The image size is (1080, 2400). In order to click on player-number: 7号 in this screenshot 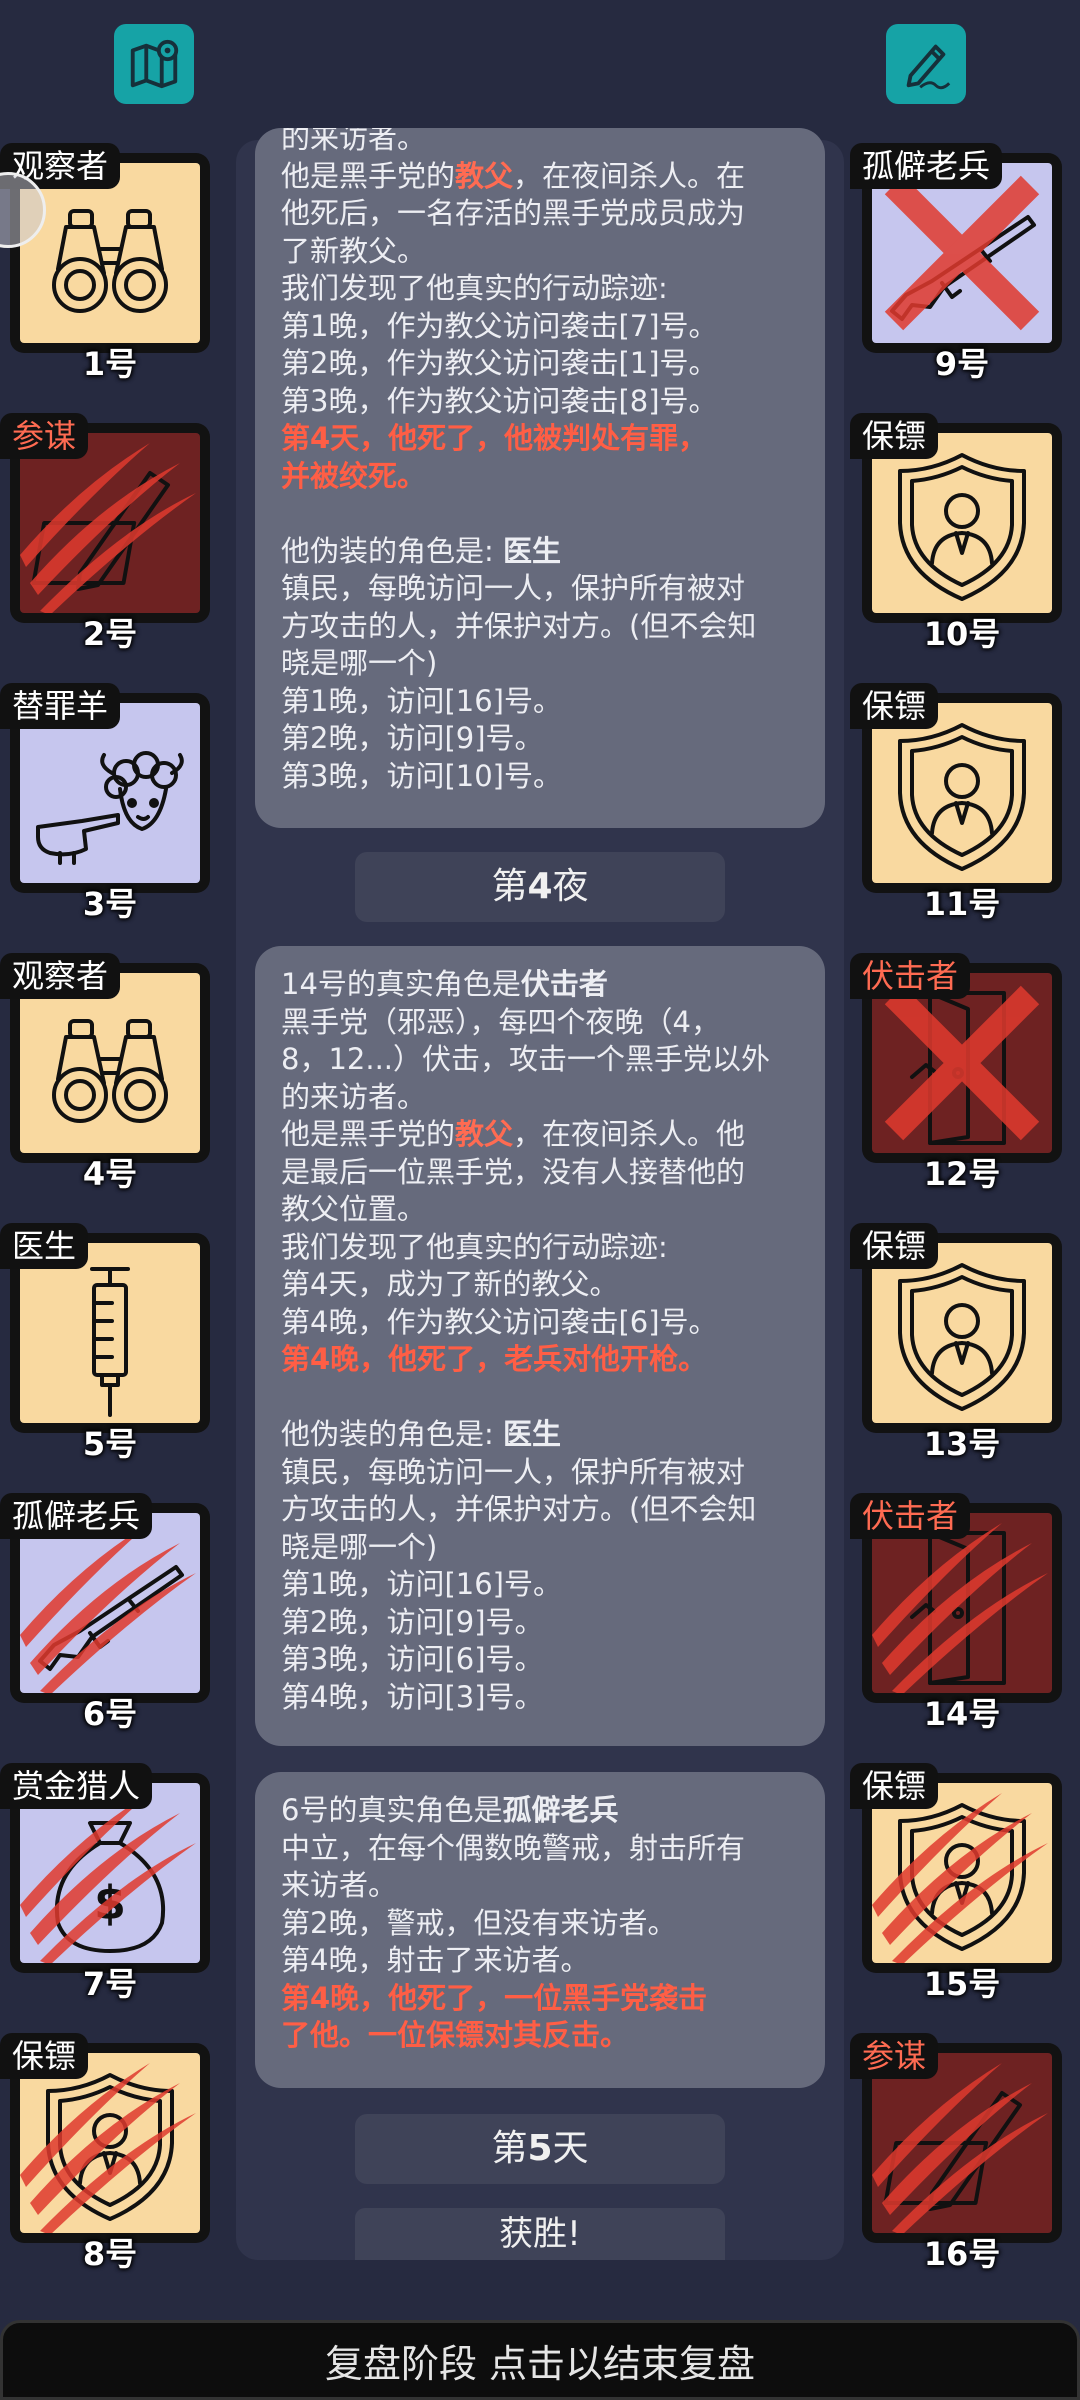, I will do `click(110, 1984)`.